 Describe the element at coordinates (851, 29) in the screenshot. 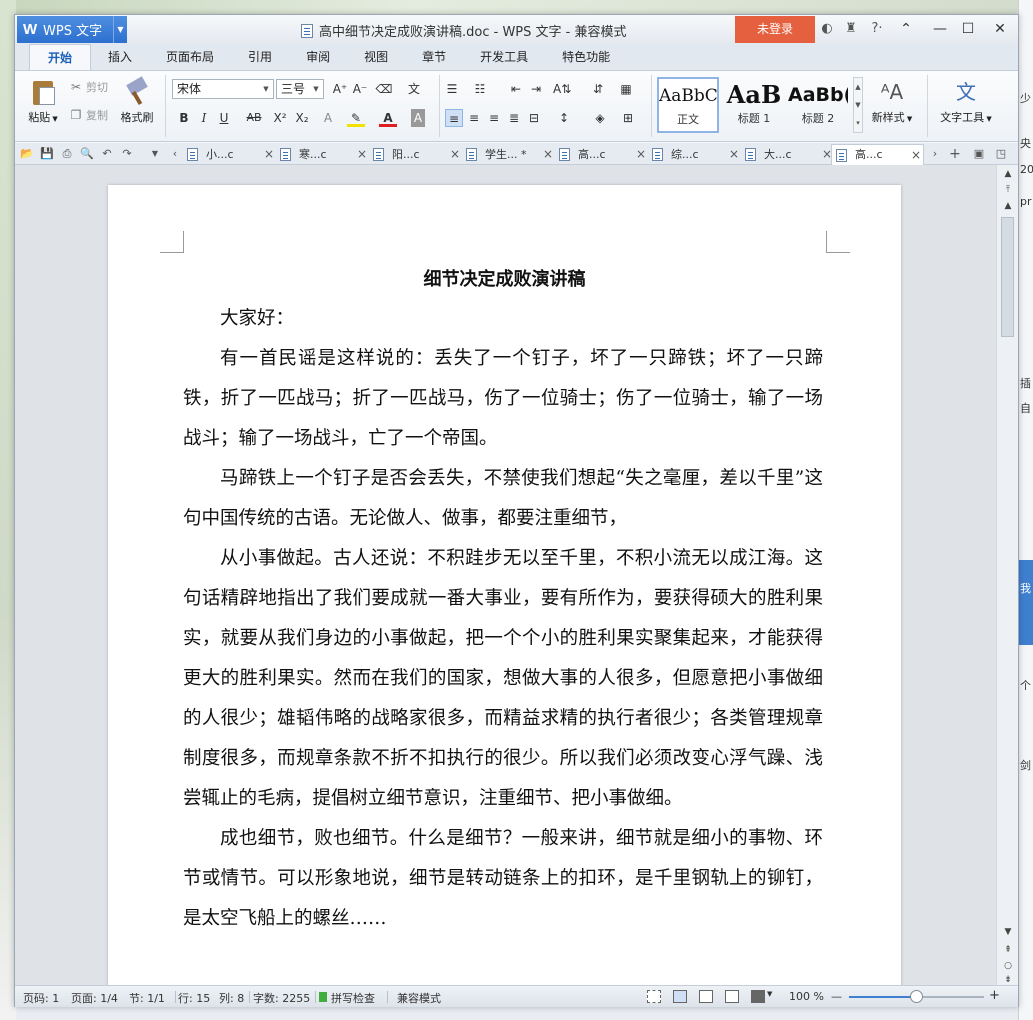

I see `shirt-icon: ♜` at that location.